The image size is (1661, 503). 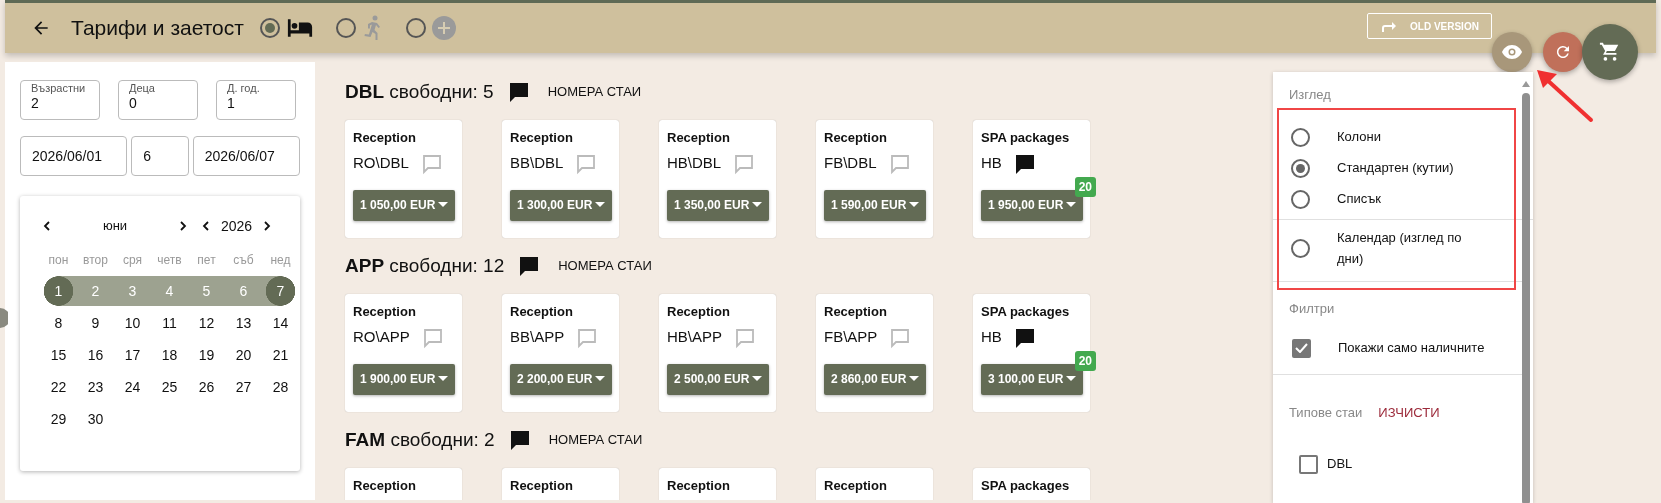 What do you see at coordinates (58, 387) in the screenshot?
I see `calendar-day: 22` at bounding box center [58, 387].